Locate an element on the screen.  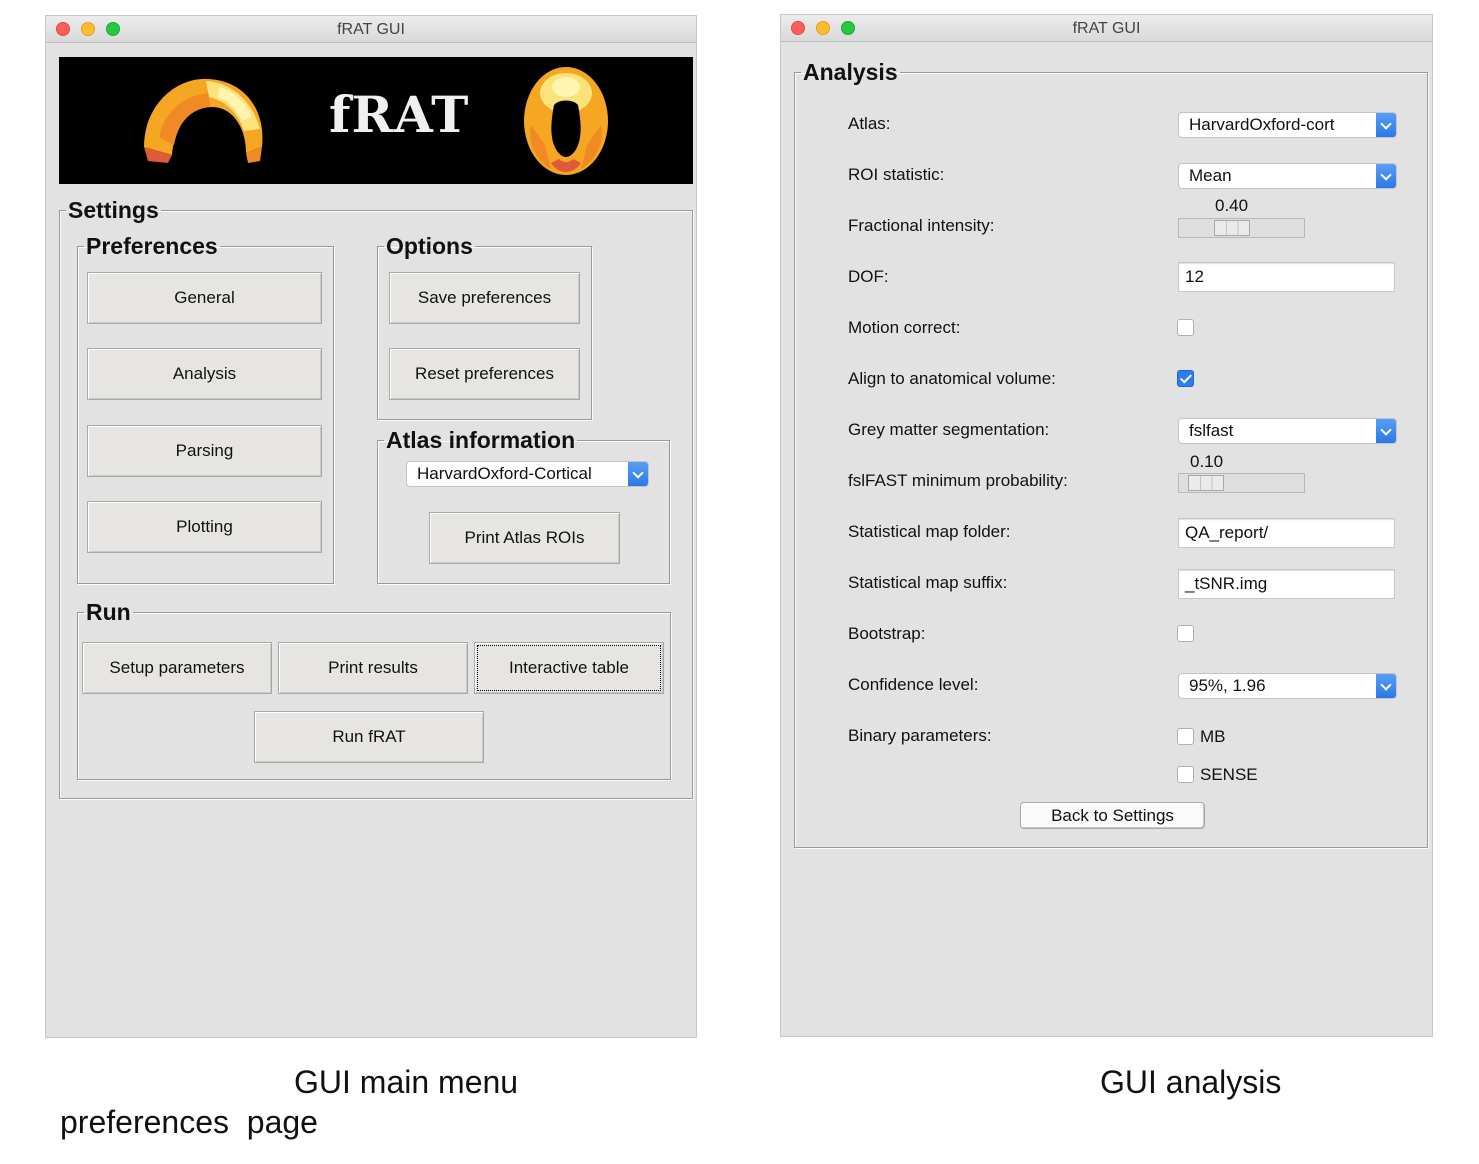
banner-title: fRAT is located at coordinates (399, 114).